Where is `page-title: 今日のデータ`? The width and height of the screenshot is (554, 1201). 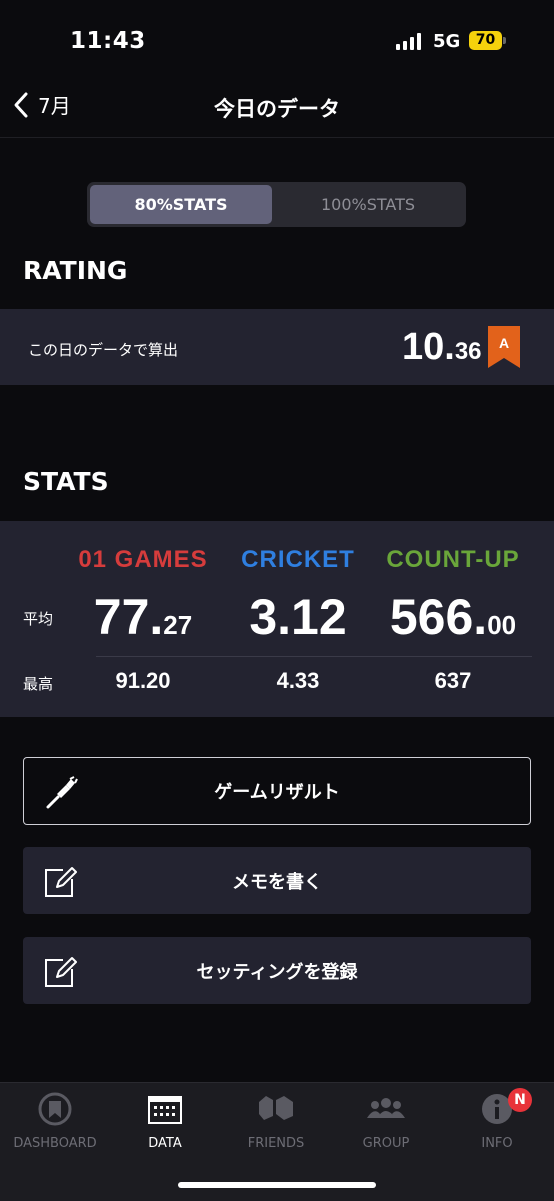 page-title: 今日のデータ is located at coordinates (277, 109).